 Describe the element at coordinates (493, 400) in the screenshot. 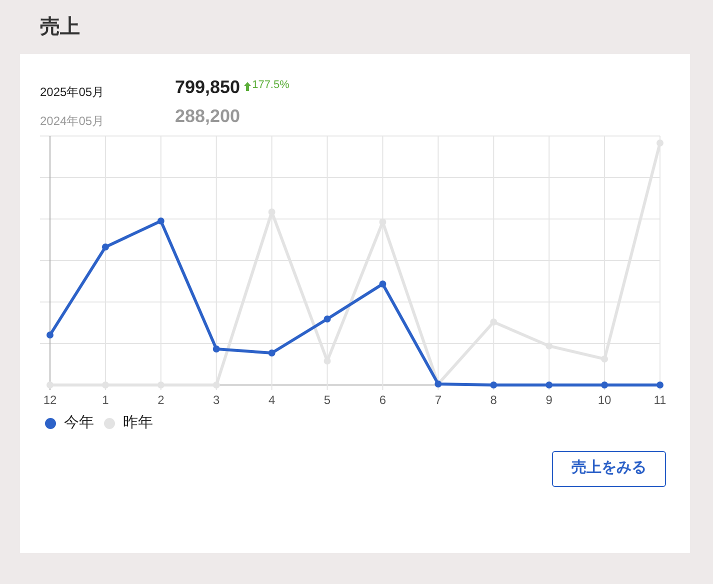

I see `axis-label: 8` at that location.